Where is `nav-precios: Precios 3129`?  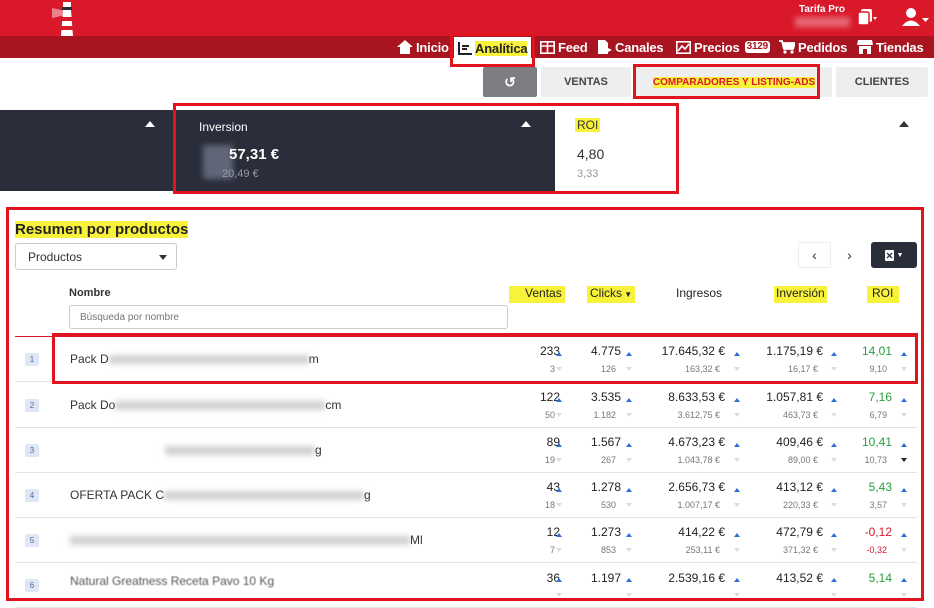 nav-precios: Precios 3129 is located at coordinates (723, 47).